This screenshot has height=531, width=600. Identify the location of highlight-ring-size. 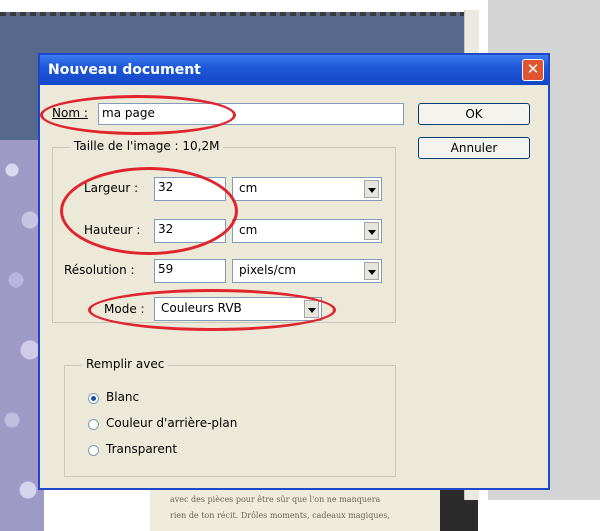
(149, 211).